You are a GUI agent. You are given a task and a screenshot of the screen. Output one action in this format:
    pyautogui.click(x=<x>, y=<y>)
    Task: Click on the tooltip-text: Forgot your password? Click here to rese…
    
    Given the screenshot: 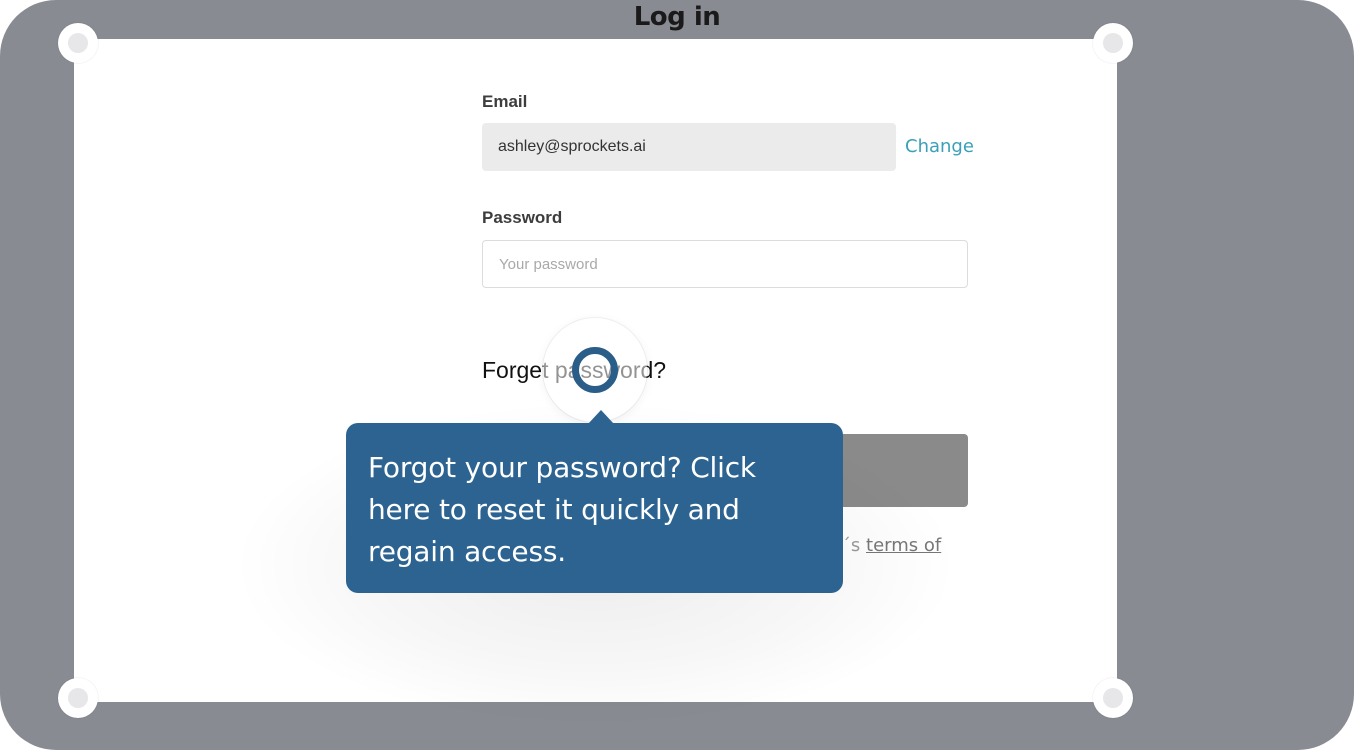 What is the action you would take?
    pyautogui.click(x=562, y=509)
    